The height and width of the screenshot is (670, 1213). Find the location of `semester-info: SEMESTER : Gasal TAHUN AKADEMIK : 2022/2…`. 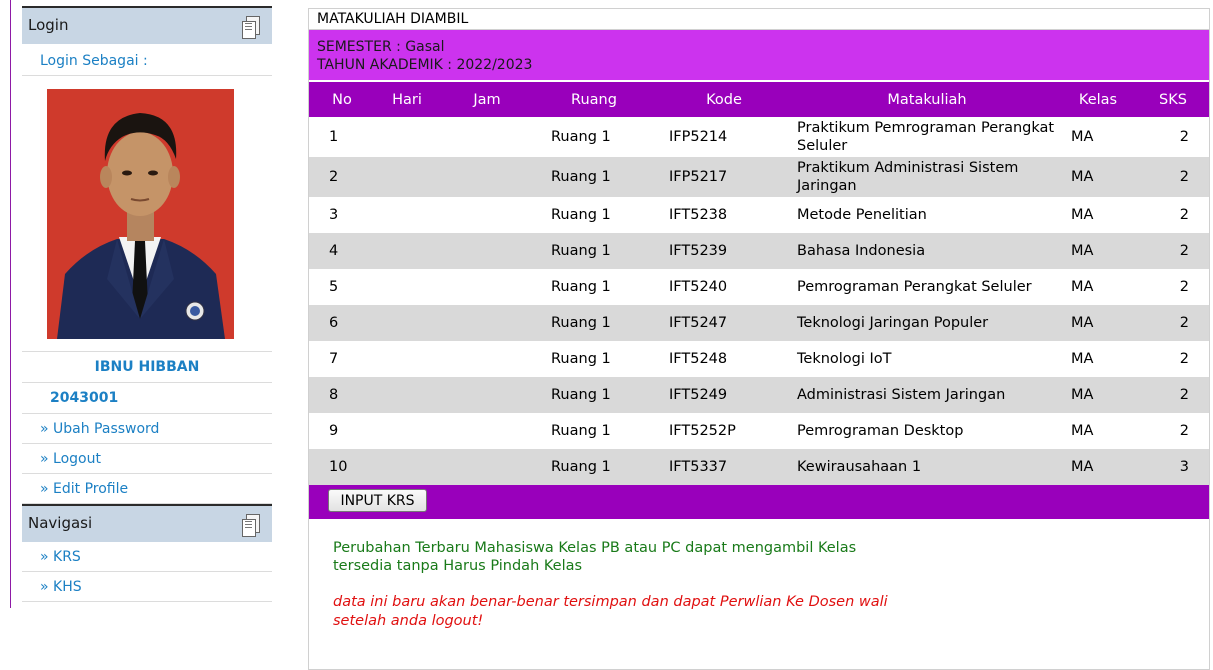

semester-info: SEMESTER : Gasal TAHUN AKADEMIK : 2022/2… is located at coordinates (759, 55).